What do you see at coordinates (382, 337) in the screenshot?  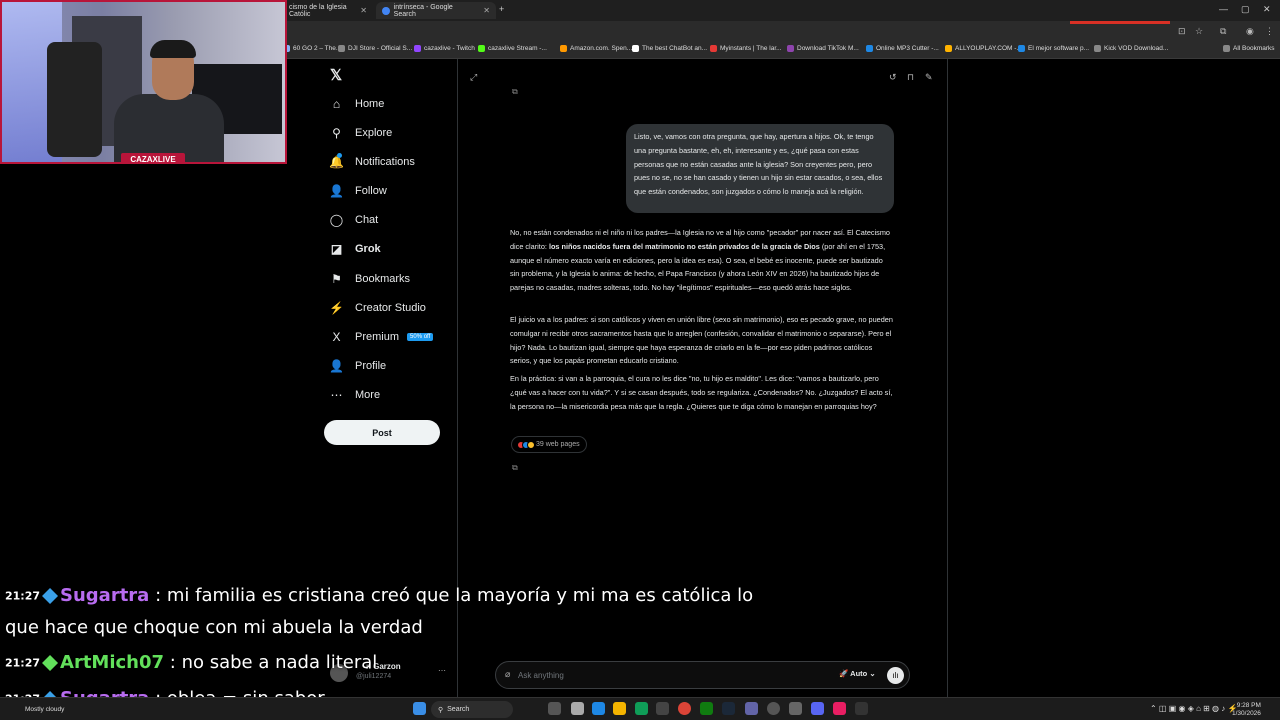 I see `nav-item-premium: X Premium 50% off` at bounding box center [382, 337].